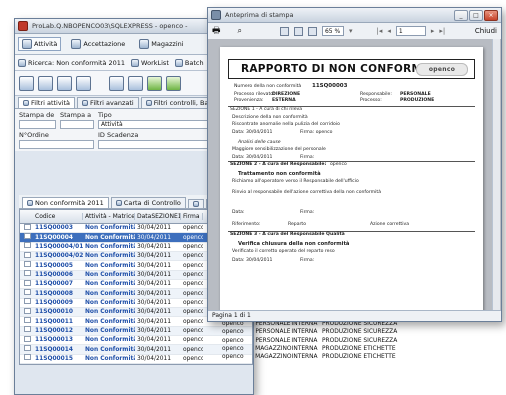  I want to click on app-icon, so click(23, 26).